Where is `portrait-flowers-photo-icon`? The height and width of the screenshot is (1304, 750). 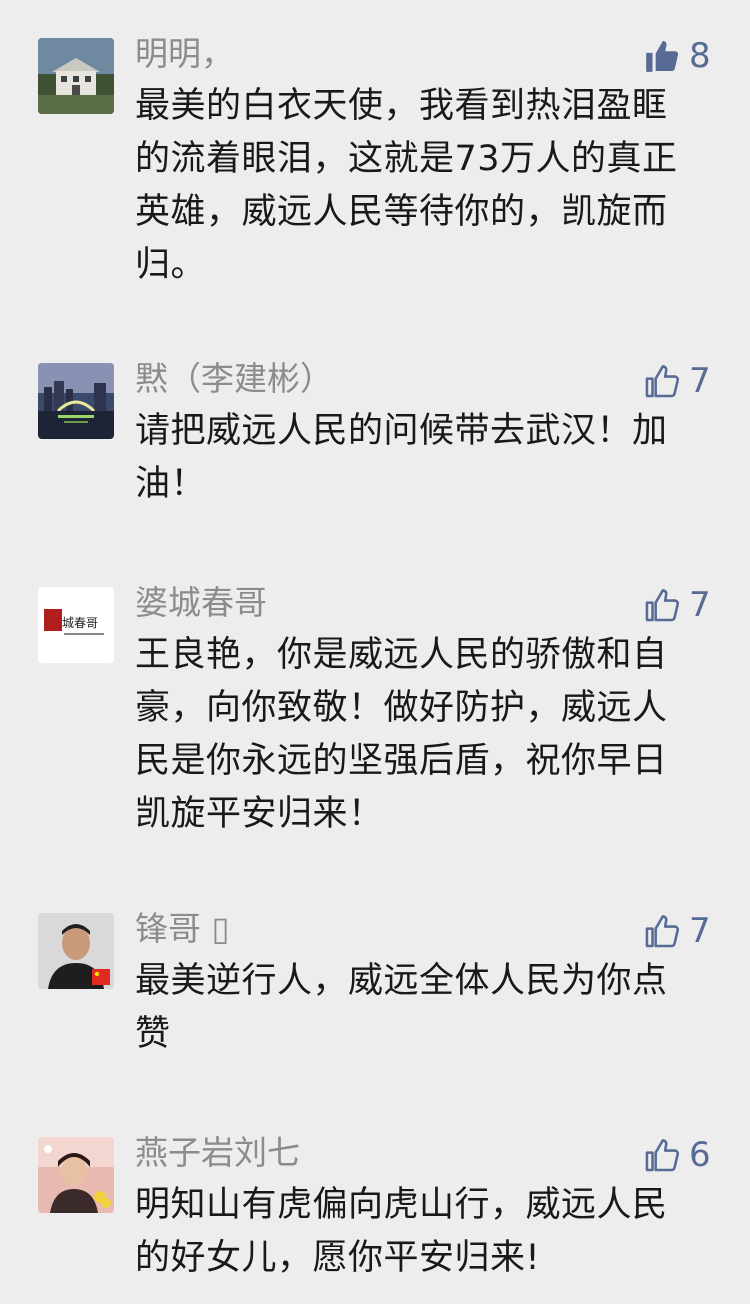
portrait-flowers-photo-icon is located at coordinates (76, 1175).